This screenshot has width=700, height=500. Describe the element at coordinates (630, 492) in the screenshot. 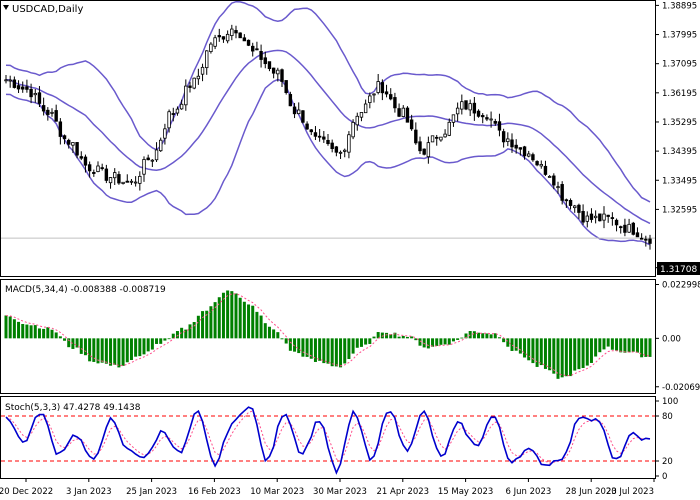

I see `date-tick-label: 20 Jul 2023` at that location.